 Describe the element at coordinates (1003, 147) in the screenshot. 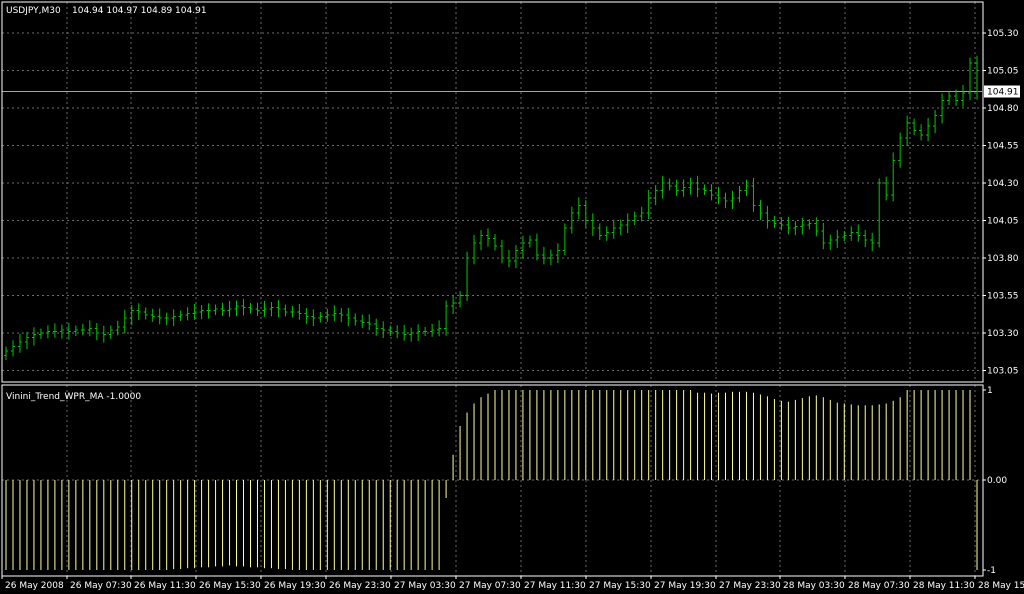

I see `price-tick-label: 104.55` at that location.